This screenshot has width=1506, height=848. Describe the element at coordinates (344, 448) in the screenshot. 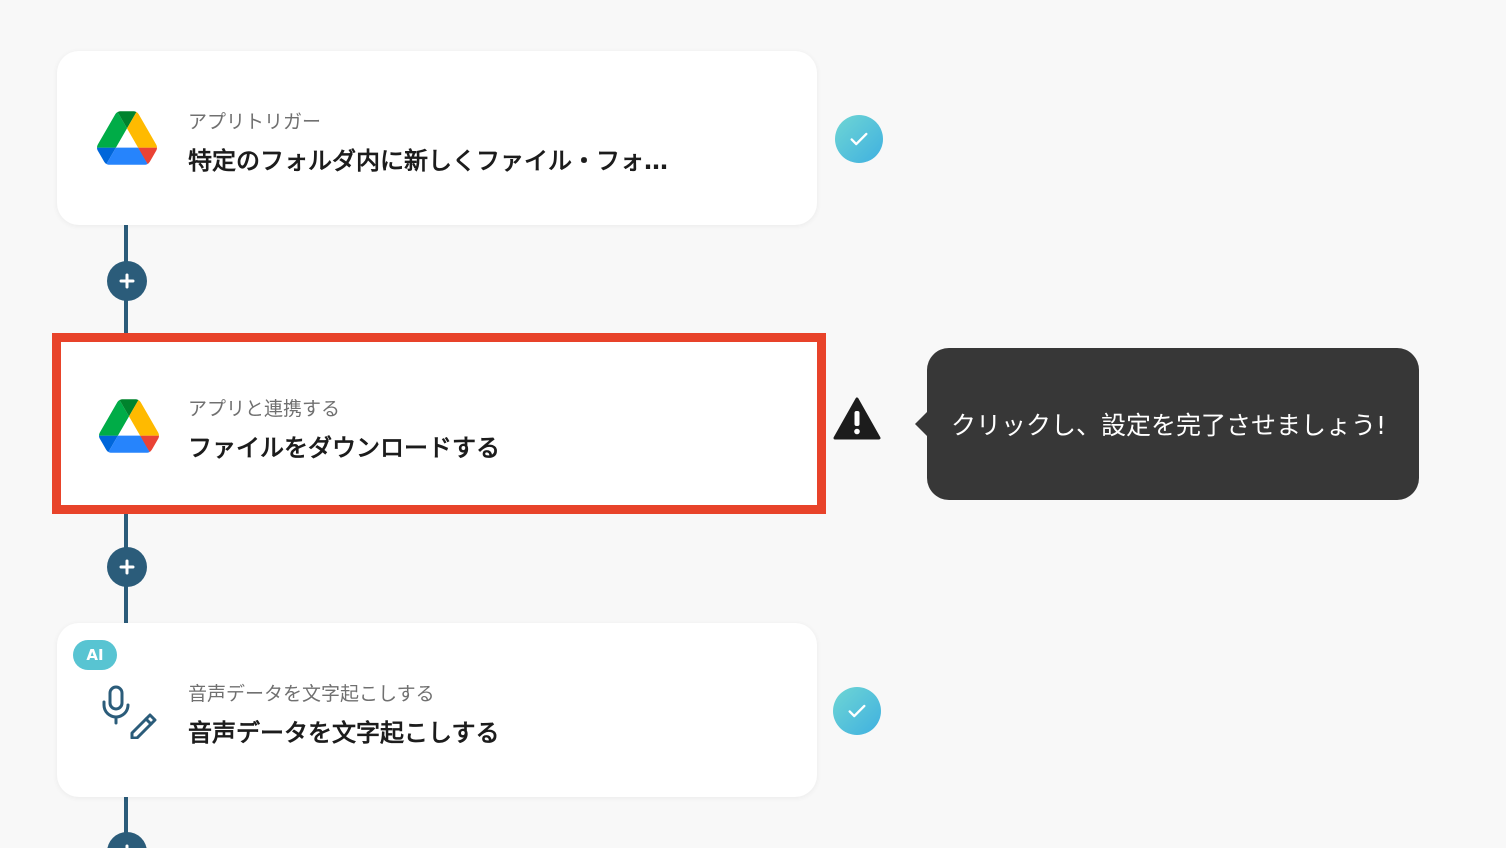

I see `step-title: ファイルをダウンロードする` at that location.